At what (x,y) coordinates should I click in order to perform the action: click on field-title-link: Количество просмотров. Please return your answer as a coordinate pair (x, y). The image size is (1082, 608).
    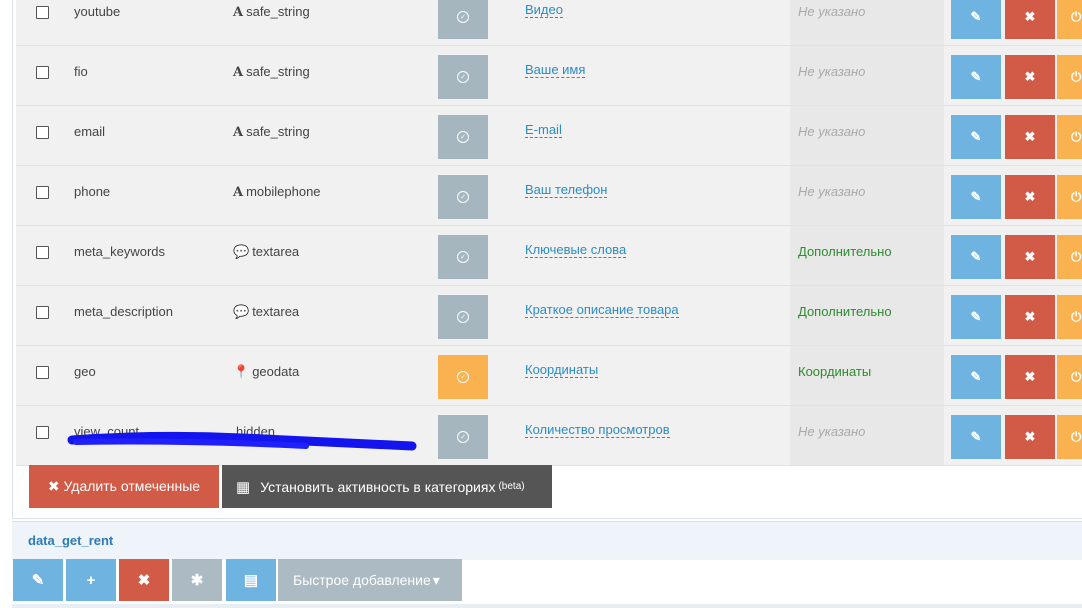
    Looking at the image, I should click on (597, 430).